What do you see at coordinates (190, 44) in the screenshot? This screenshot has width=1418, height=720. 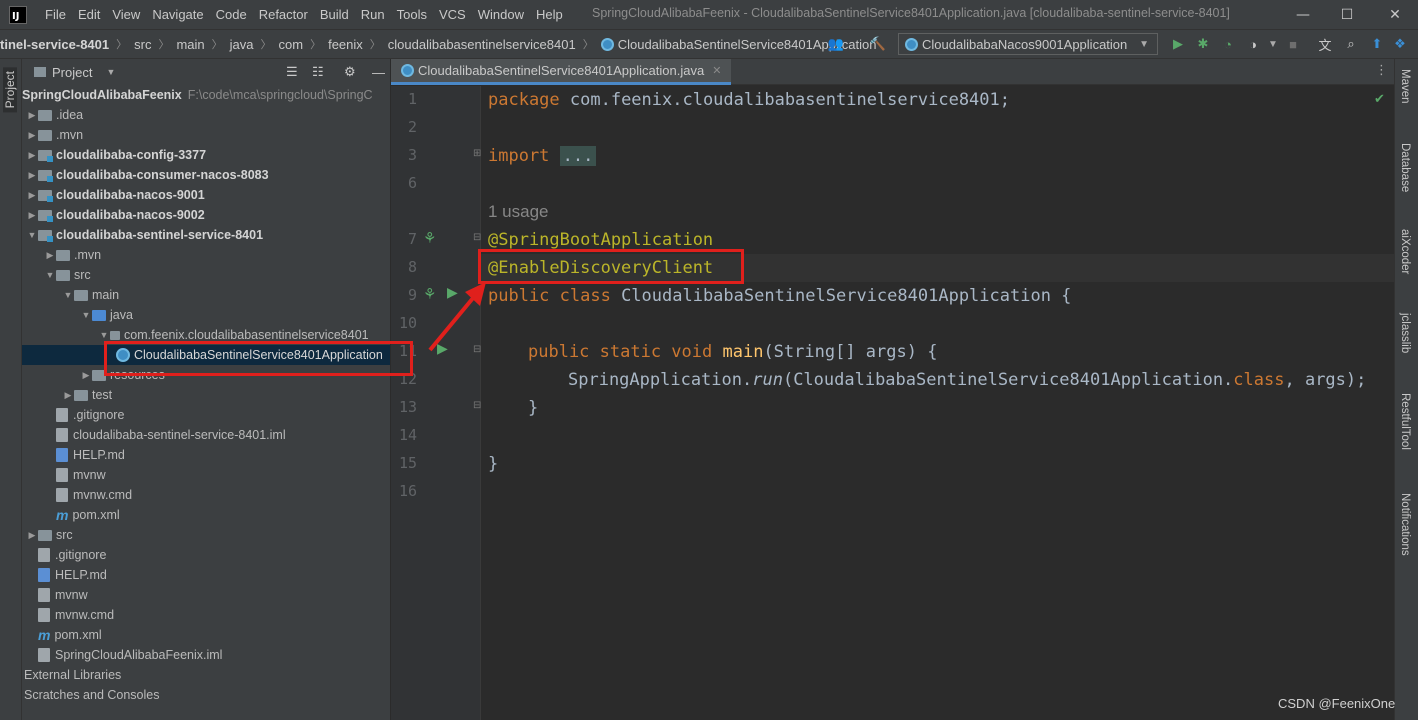 I see `breadcrumb-main: main` at bounding box center [190, 44].